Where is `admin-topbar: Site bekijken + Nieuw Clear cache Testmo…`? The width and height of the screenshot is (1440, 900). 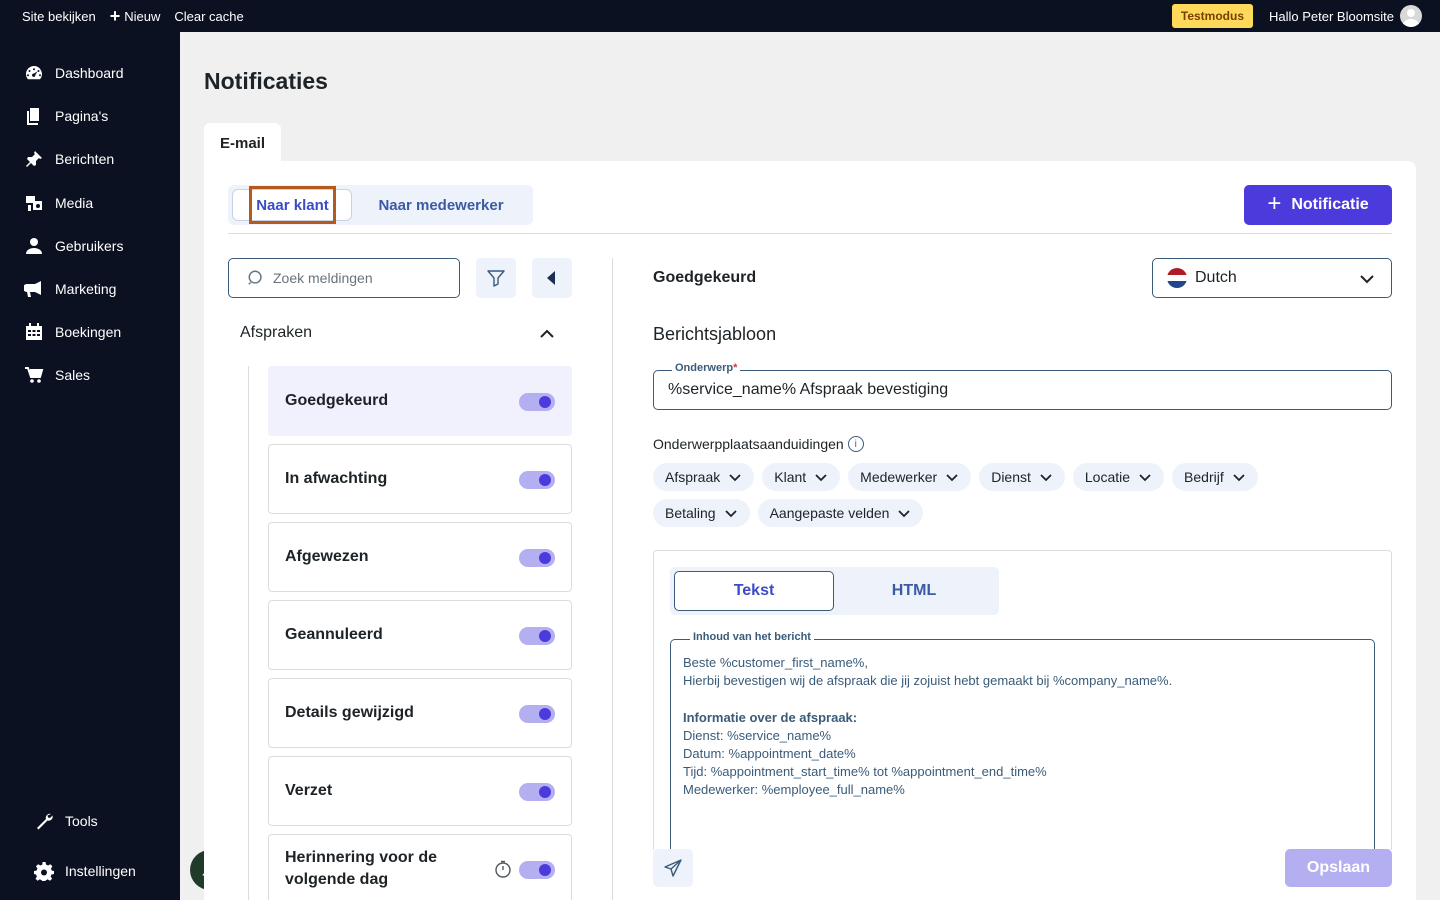
admin-topbar: Site bekijken + Nieuw Clear cache Testmo… is located at coordinates (720, 16).